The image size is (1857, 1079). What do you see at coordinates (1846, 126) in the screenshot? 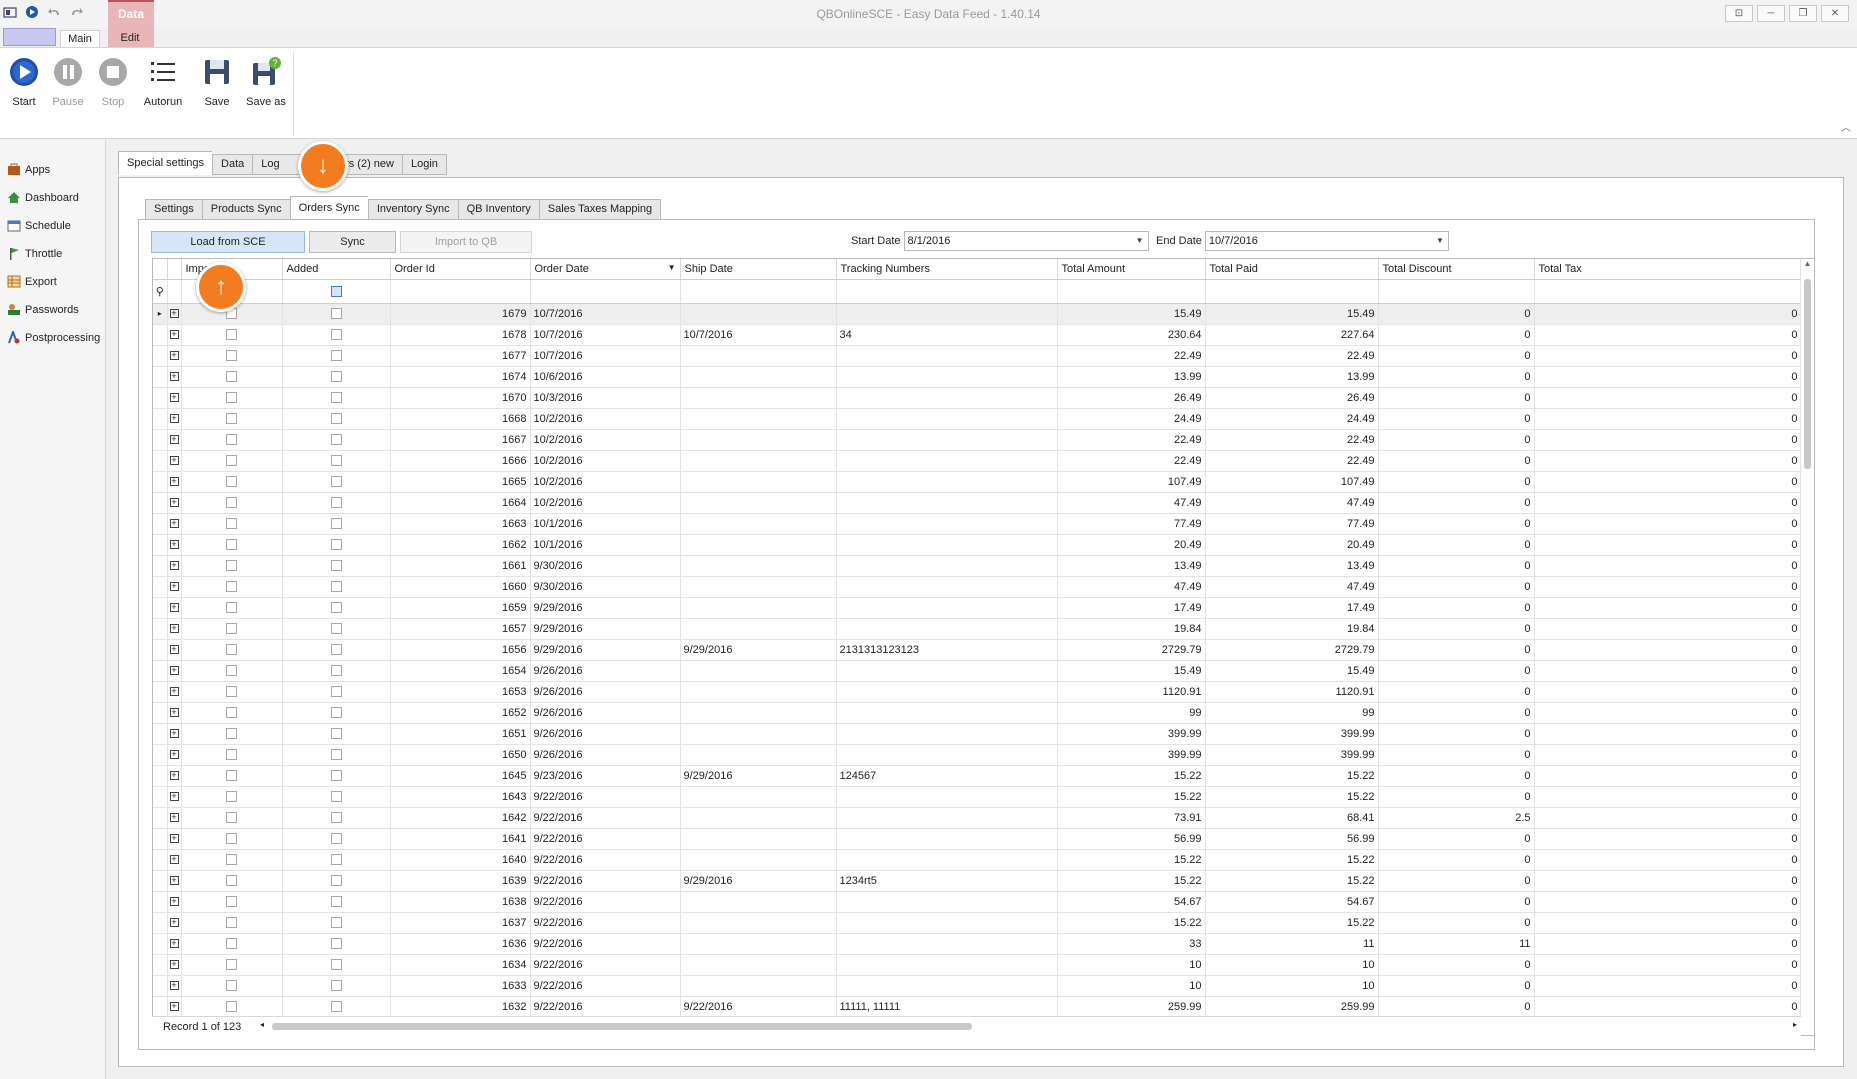
I see `collapse-ribbon-icon: ︿` at bounding box center [1846, 126].